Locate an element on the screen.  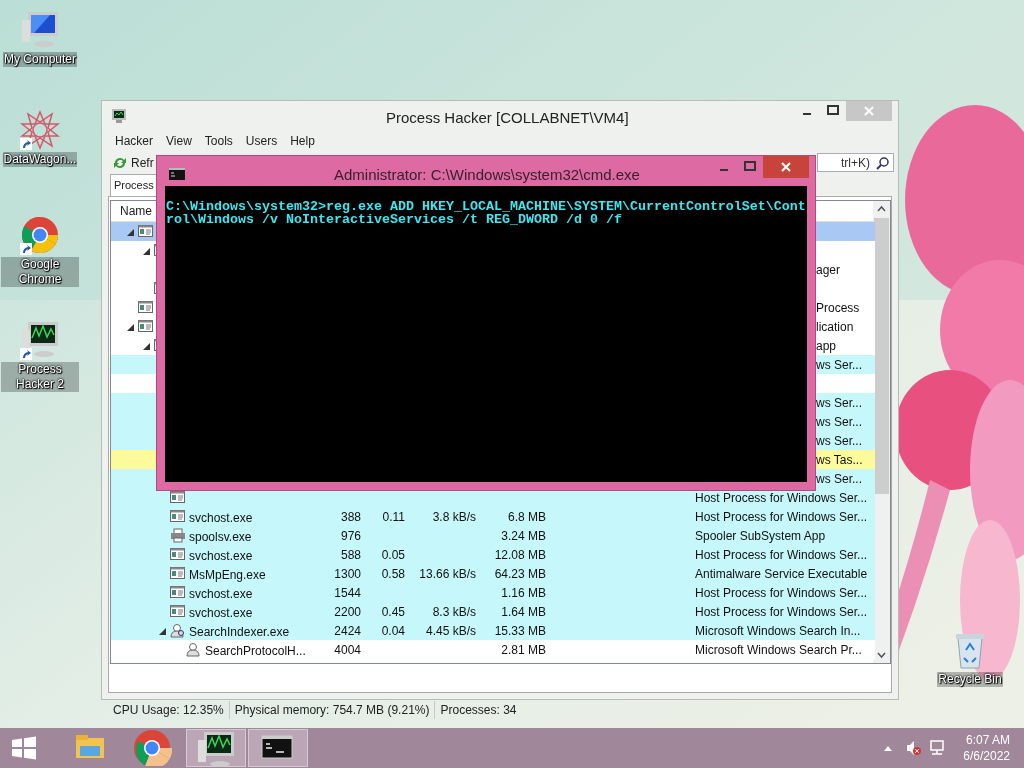
status-text: Physical memory: 754.7 MB (9.21%) is located at coordinates (332, 710).